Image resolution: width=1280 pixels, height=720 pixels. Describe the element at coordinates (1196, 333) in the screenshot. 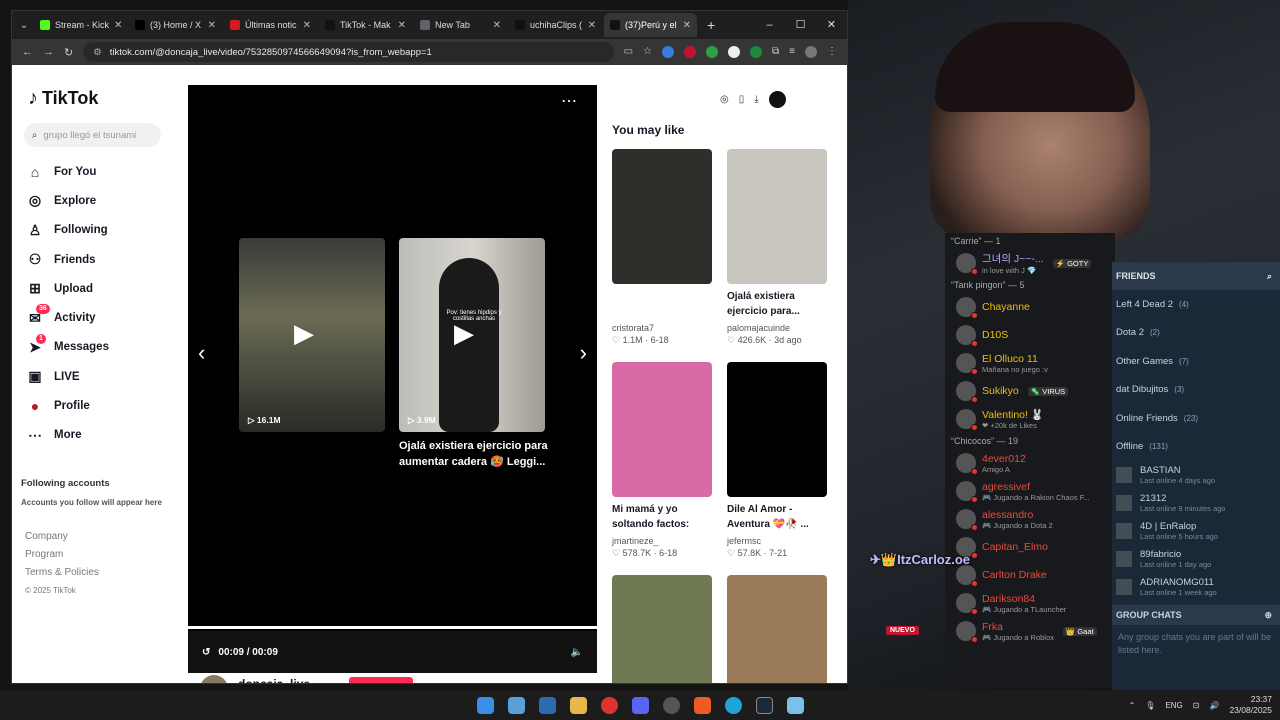

I see `steam-group-dota-2: Dota 2 (2)` at that location.